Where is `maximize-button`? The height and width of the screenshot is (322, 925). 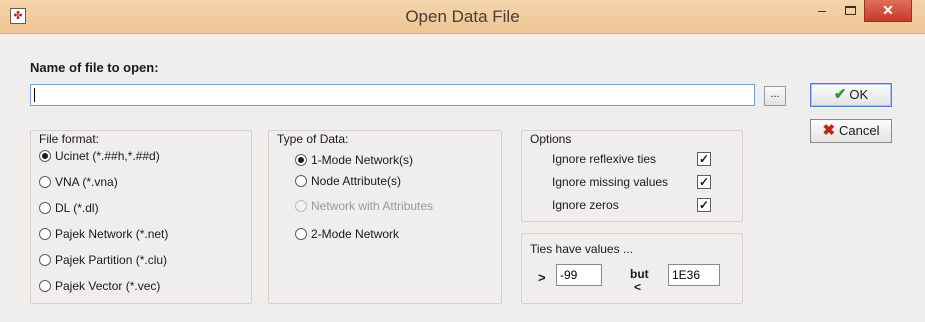 maximize-button is located at coordinates (850, 11).